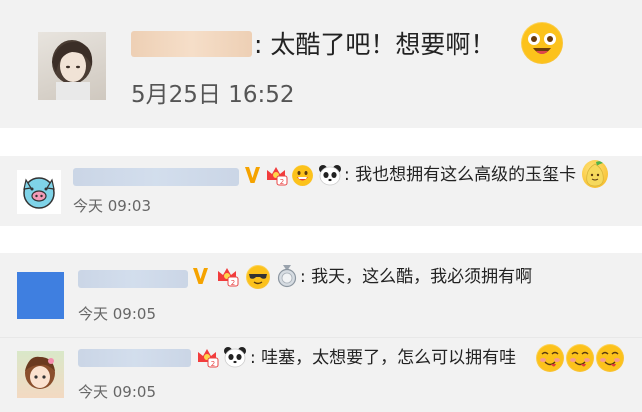 This screenshot has width=642, height=412. What do you see at coordinates (287, 276) in the screenshot?
I see `medal-icon` at bounding box center [287, 276].